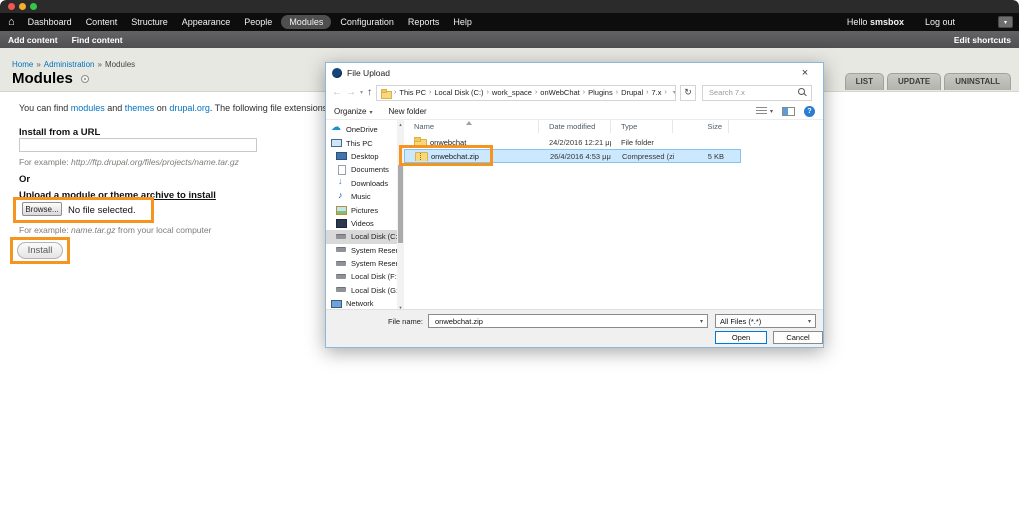  What do you see at coordinates (342, 210) in the screenshot?
I see `picture-icon` at bounding box center [342, 210].